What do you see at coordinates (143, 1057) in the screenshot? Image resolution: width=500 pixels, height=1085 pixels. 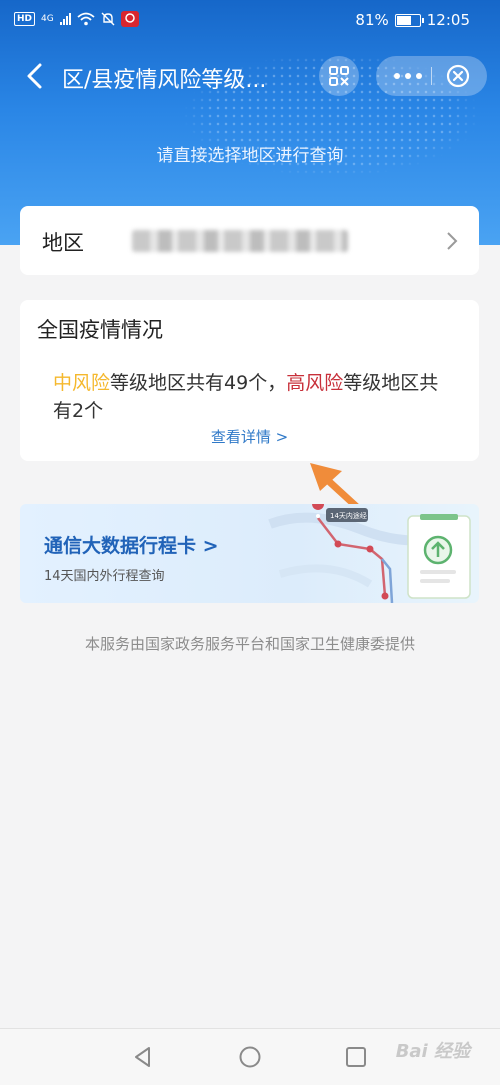 I see `nav-back-icon` at bounding box center [143, 1057].